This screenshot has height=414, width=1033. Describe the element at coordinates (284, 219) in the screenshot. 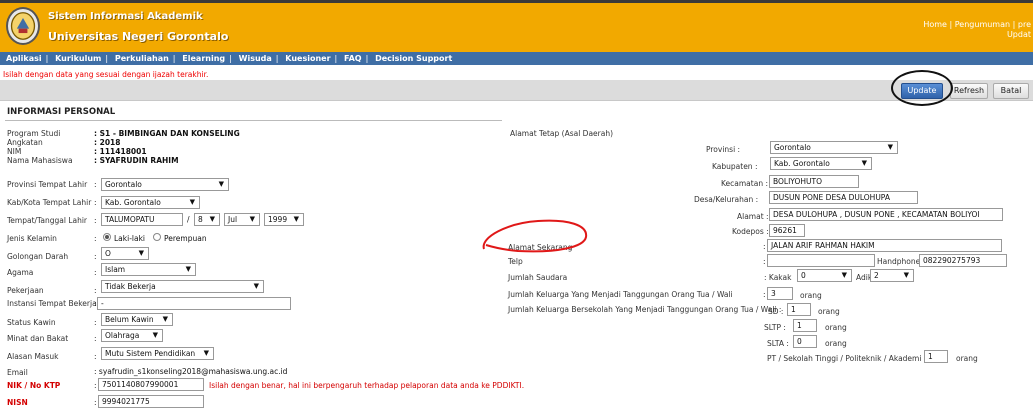

I see `tahun-lahir-select: 1999 ▼` at that location.